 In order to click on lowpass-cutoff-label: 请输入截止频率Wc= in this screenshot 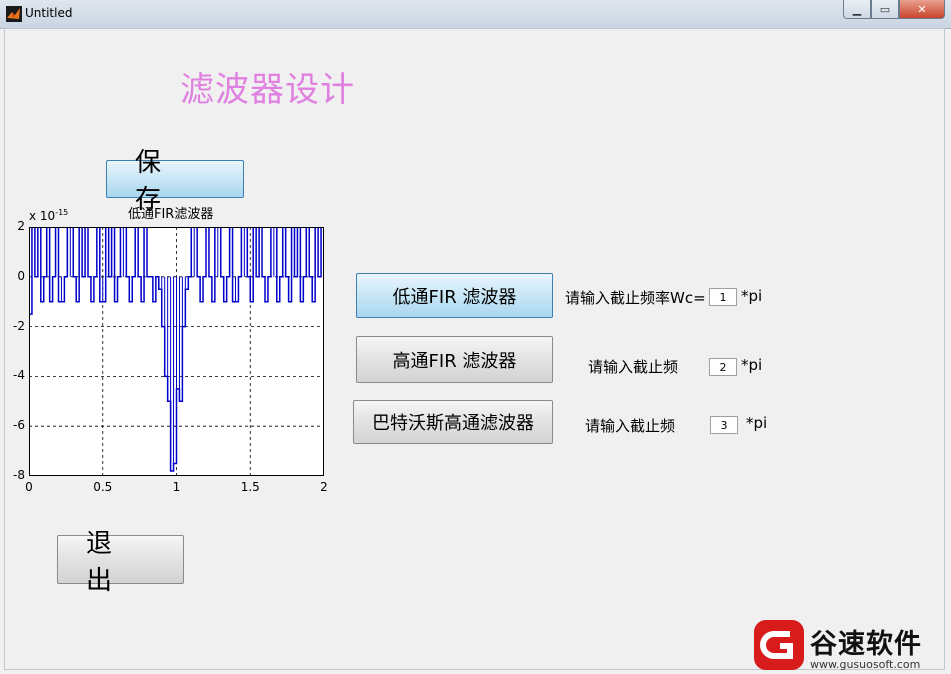, I will do `click(635, 298)`.